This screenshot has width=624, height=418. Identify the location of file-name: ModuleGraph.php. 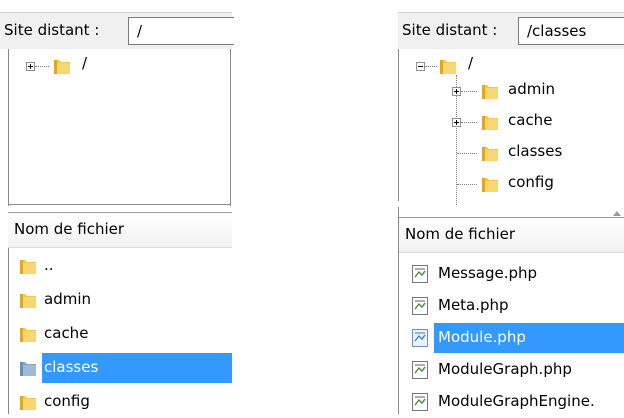
(505, 369).